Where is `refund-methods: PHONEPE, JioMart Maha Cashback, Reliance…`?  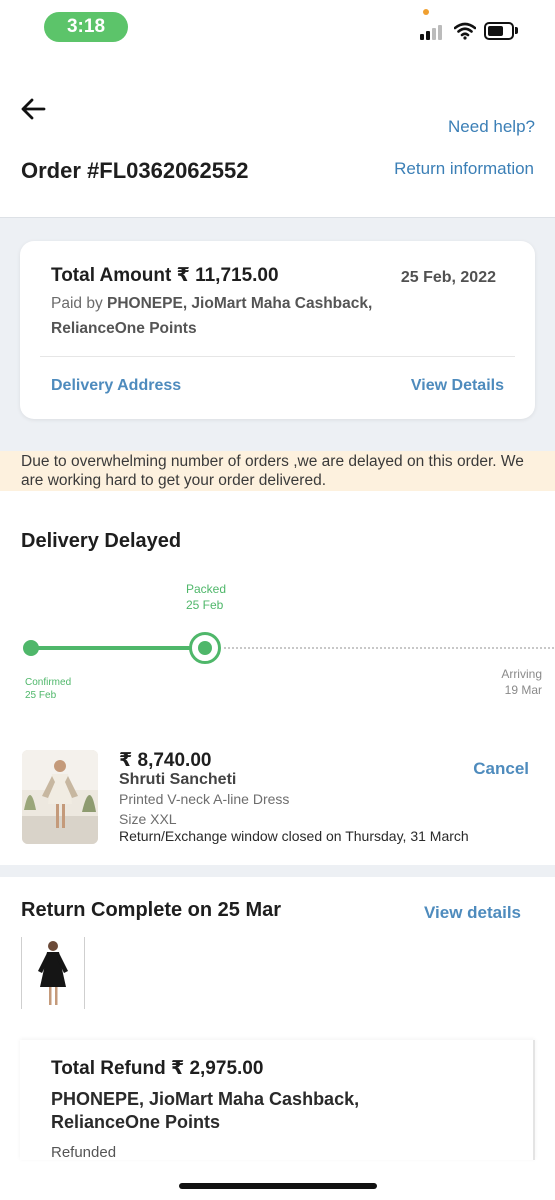 refund-methods: PHONEPE, JioMart Maha Cashback, Reliance… is located at coordinates (205, 1110).